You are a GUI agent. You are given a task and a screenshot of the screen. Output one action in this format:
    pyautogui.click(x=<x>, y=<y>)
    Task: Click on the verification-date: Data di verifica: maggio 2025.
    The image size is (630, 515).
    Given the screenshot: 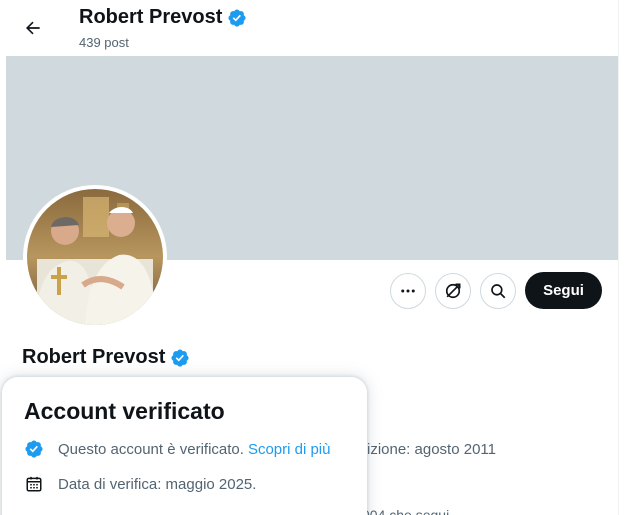 What is the action you would take?
    pyautogui.click(x=157, y=484)
    